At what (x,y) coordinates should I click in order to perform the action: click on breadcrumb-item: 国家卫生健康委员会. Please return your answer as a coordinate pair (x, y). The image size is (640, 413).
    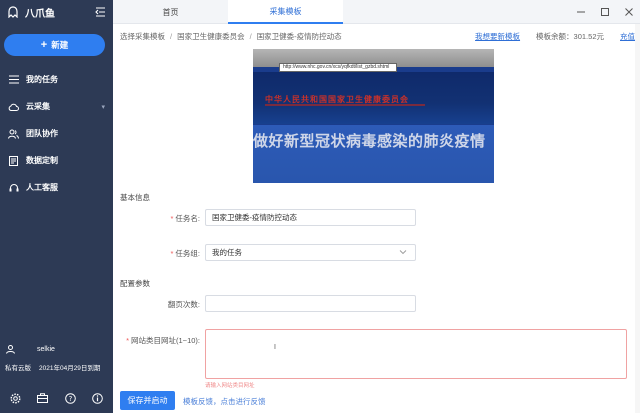
    Looking at the image, I should click on (211, 36).